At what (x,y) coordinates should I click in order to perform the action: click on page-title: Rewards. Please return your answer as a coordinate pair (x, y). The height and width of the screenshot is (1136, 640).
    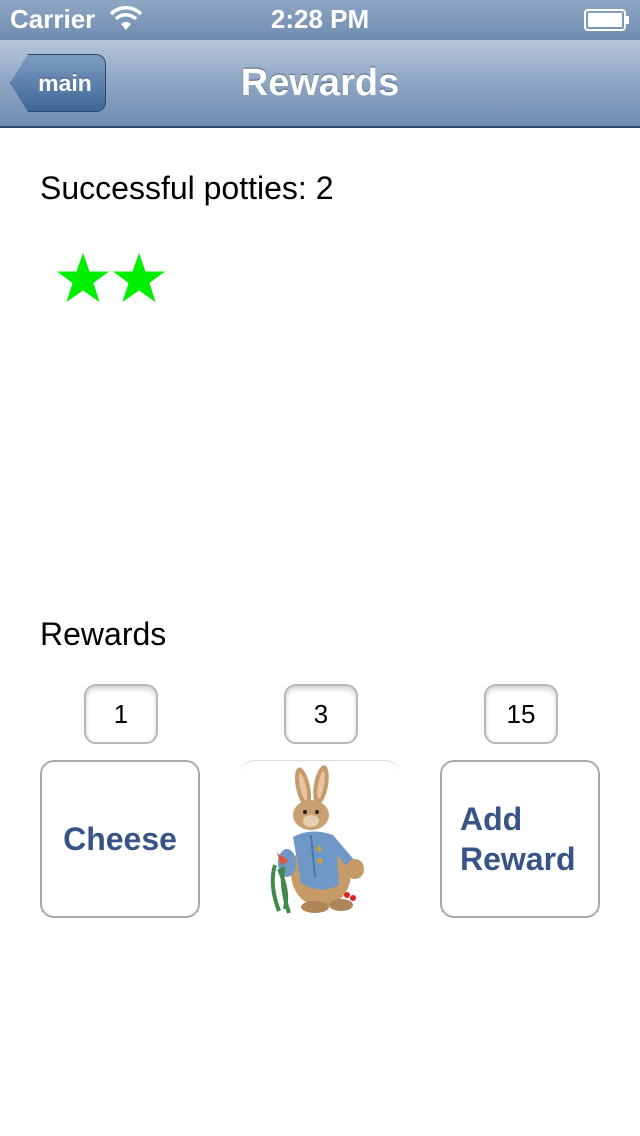
    Looking at the image, I should click on (320, 83).